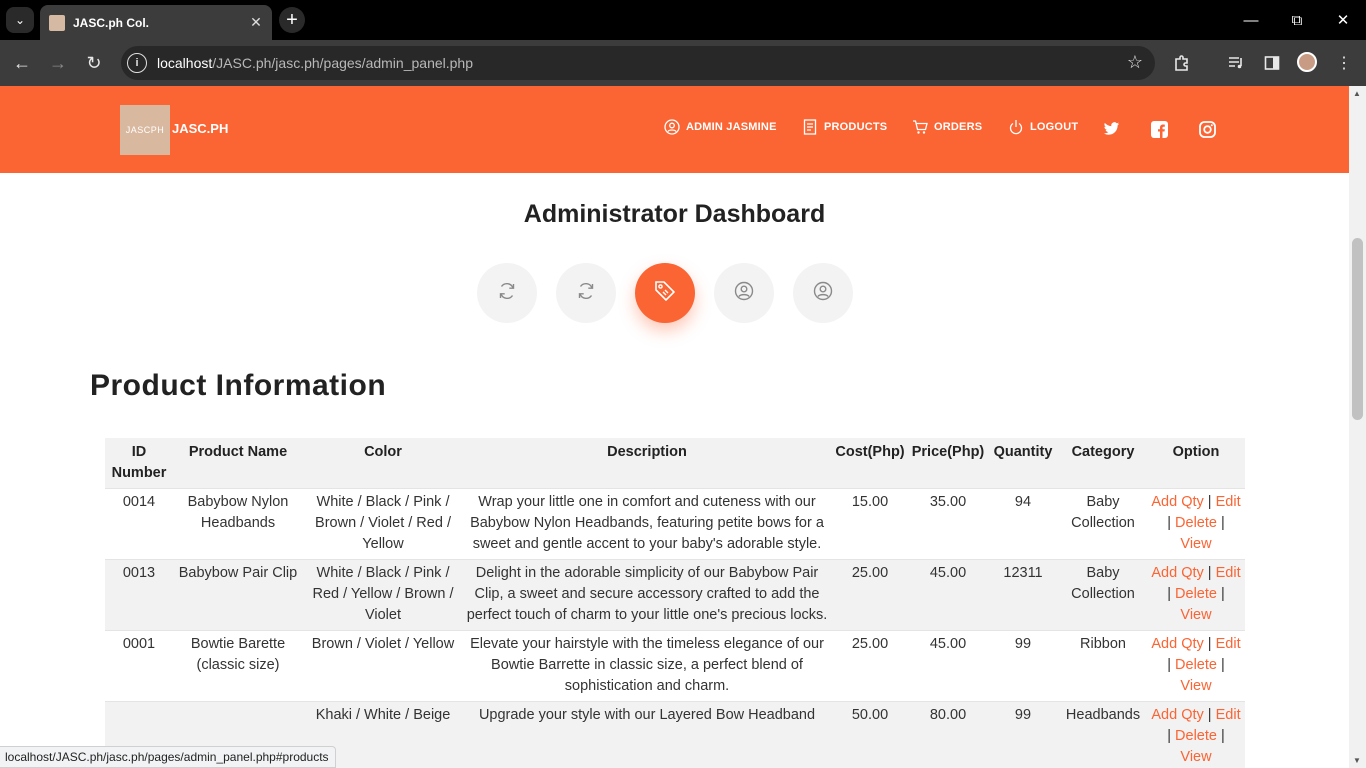 This screenshot has height=768, width=1366. I want to click on col-header-category: Category, so click(1103, 463).